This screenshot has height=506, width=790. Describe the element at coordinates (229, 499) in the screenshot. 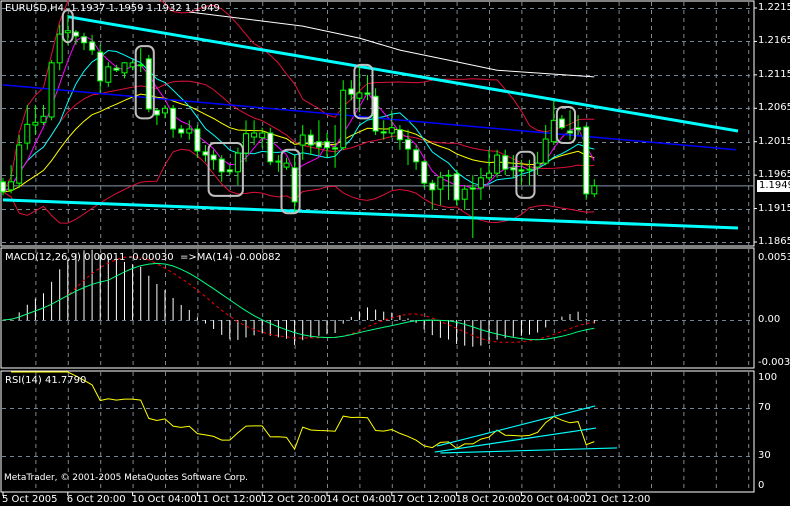

I see `time-label: 11 Oct 12:00` at that location.